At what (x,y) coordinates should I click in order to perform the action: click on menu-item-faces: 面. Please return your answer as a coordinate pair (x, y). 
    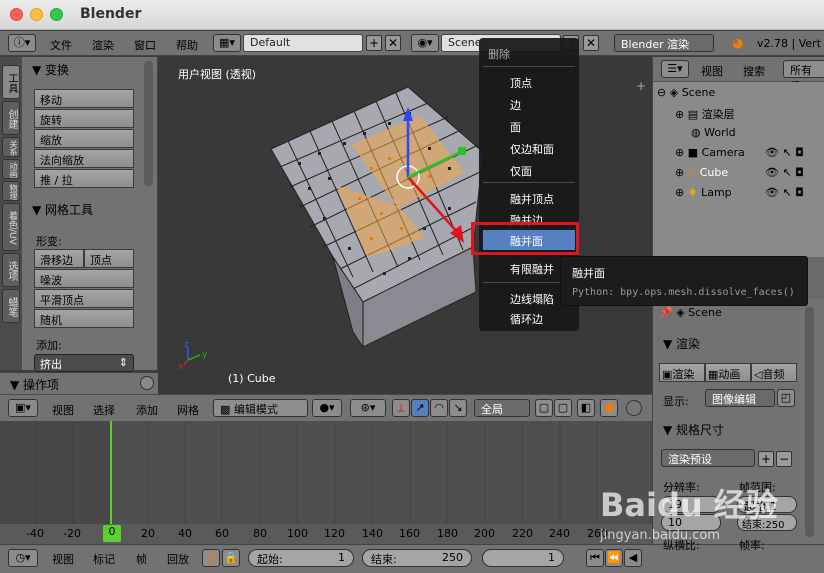
    Looking at the image, I should click on (529, 126).